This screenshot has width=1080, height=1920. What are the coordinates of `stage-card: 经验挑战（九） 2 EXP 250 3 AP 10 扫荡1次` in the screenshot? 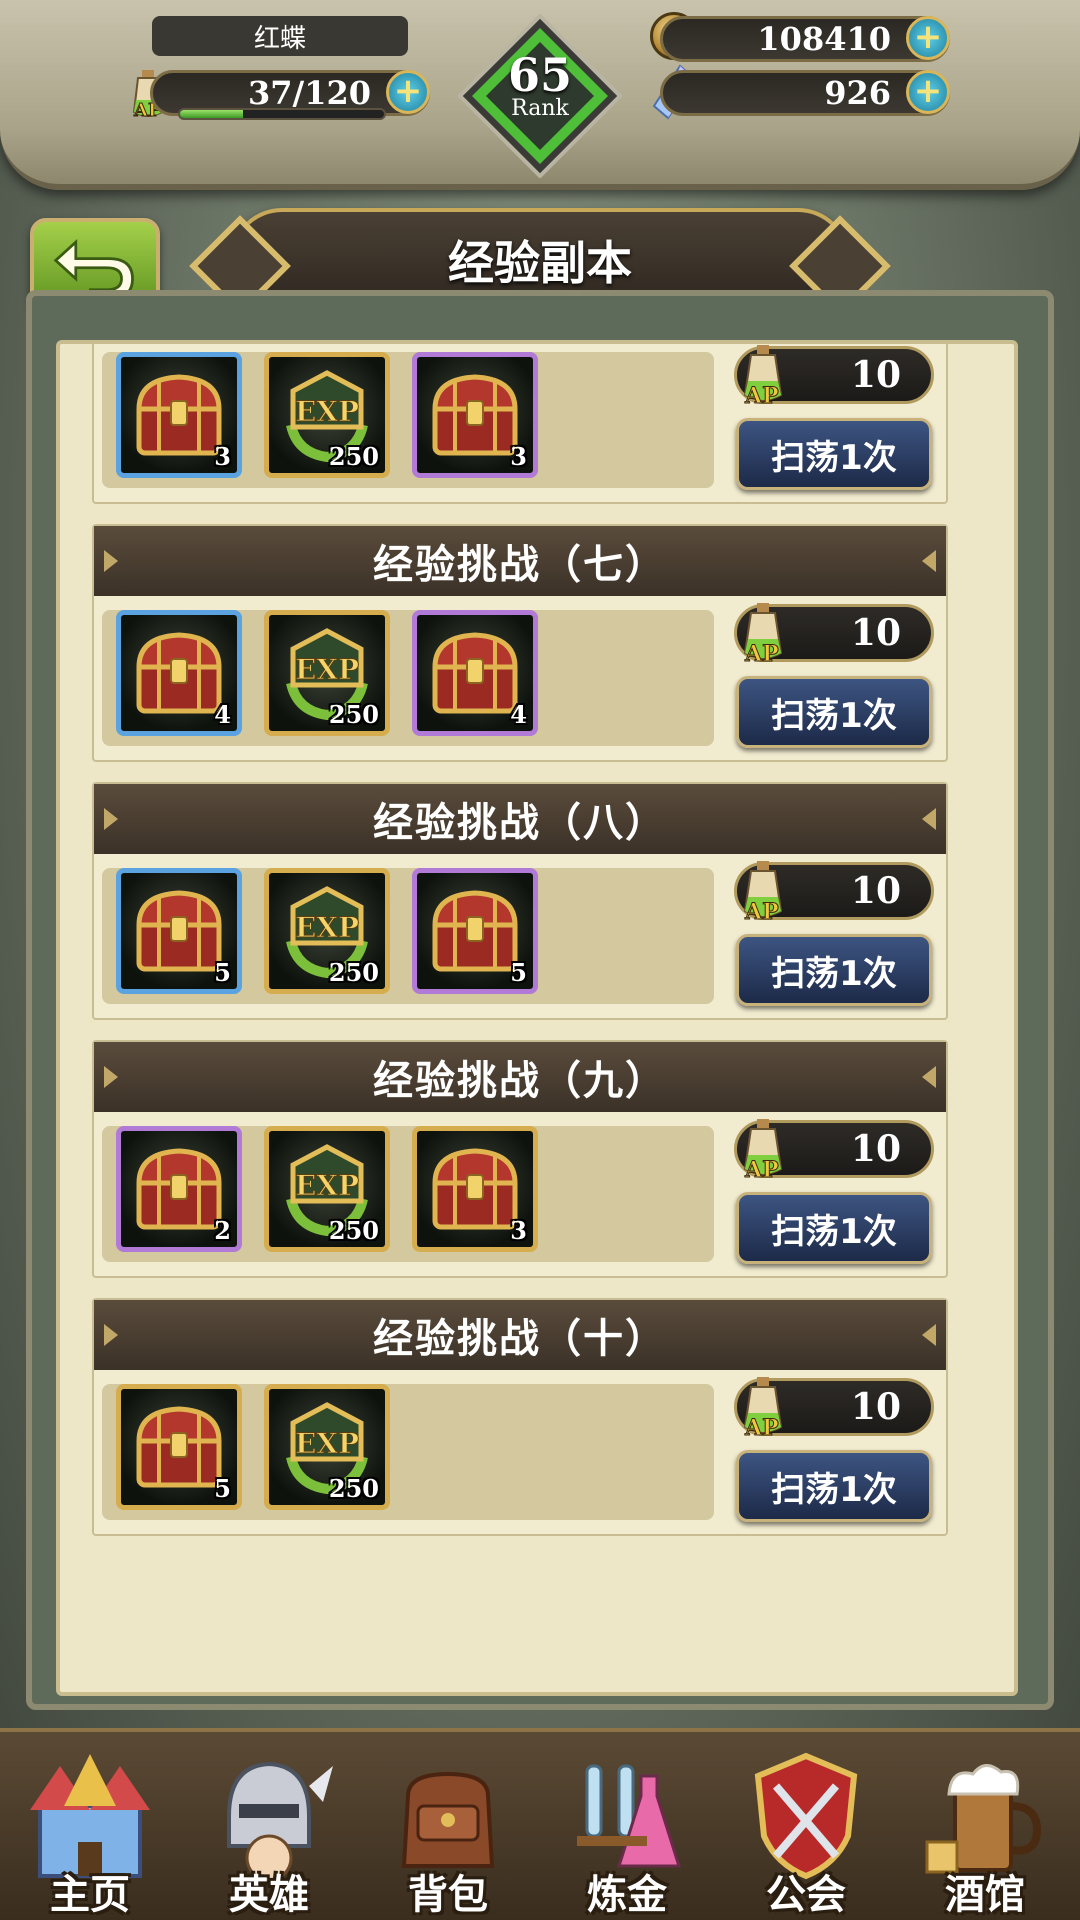 It's located at (520, 1159).